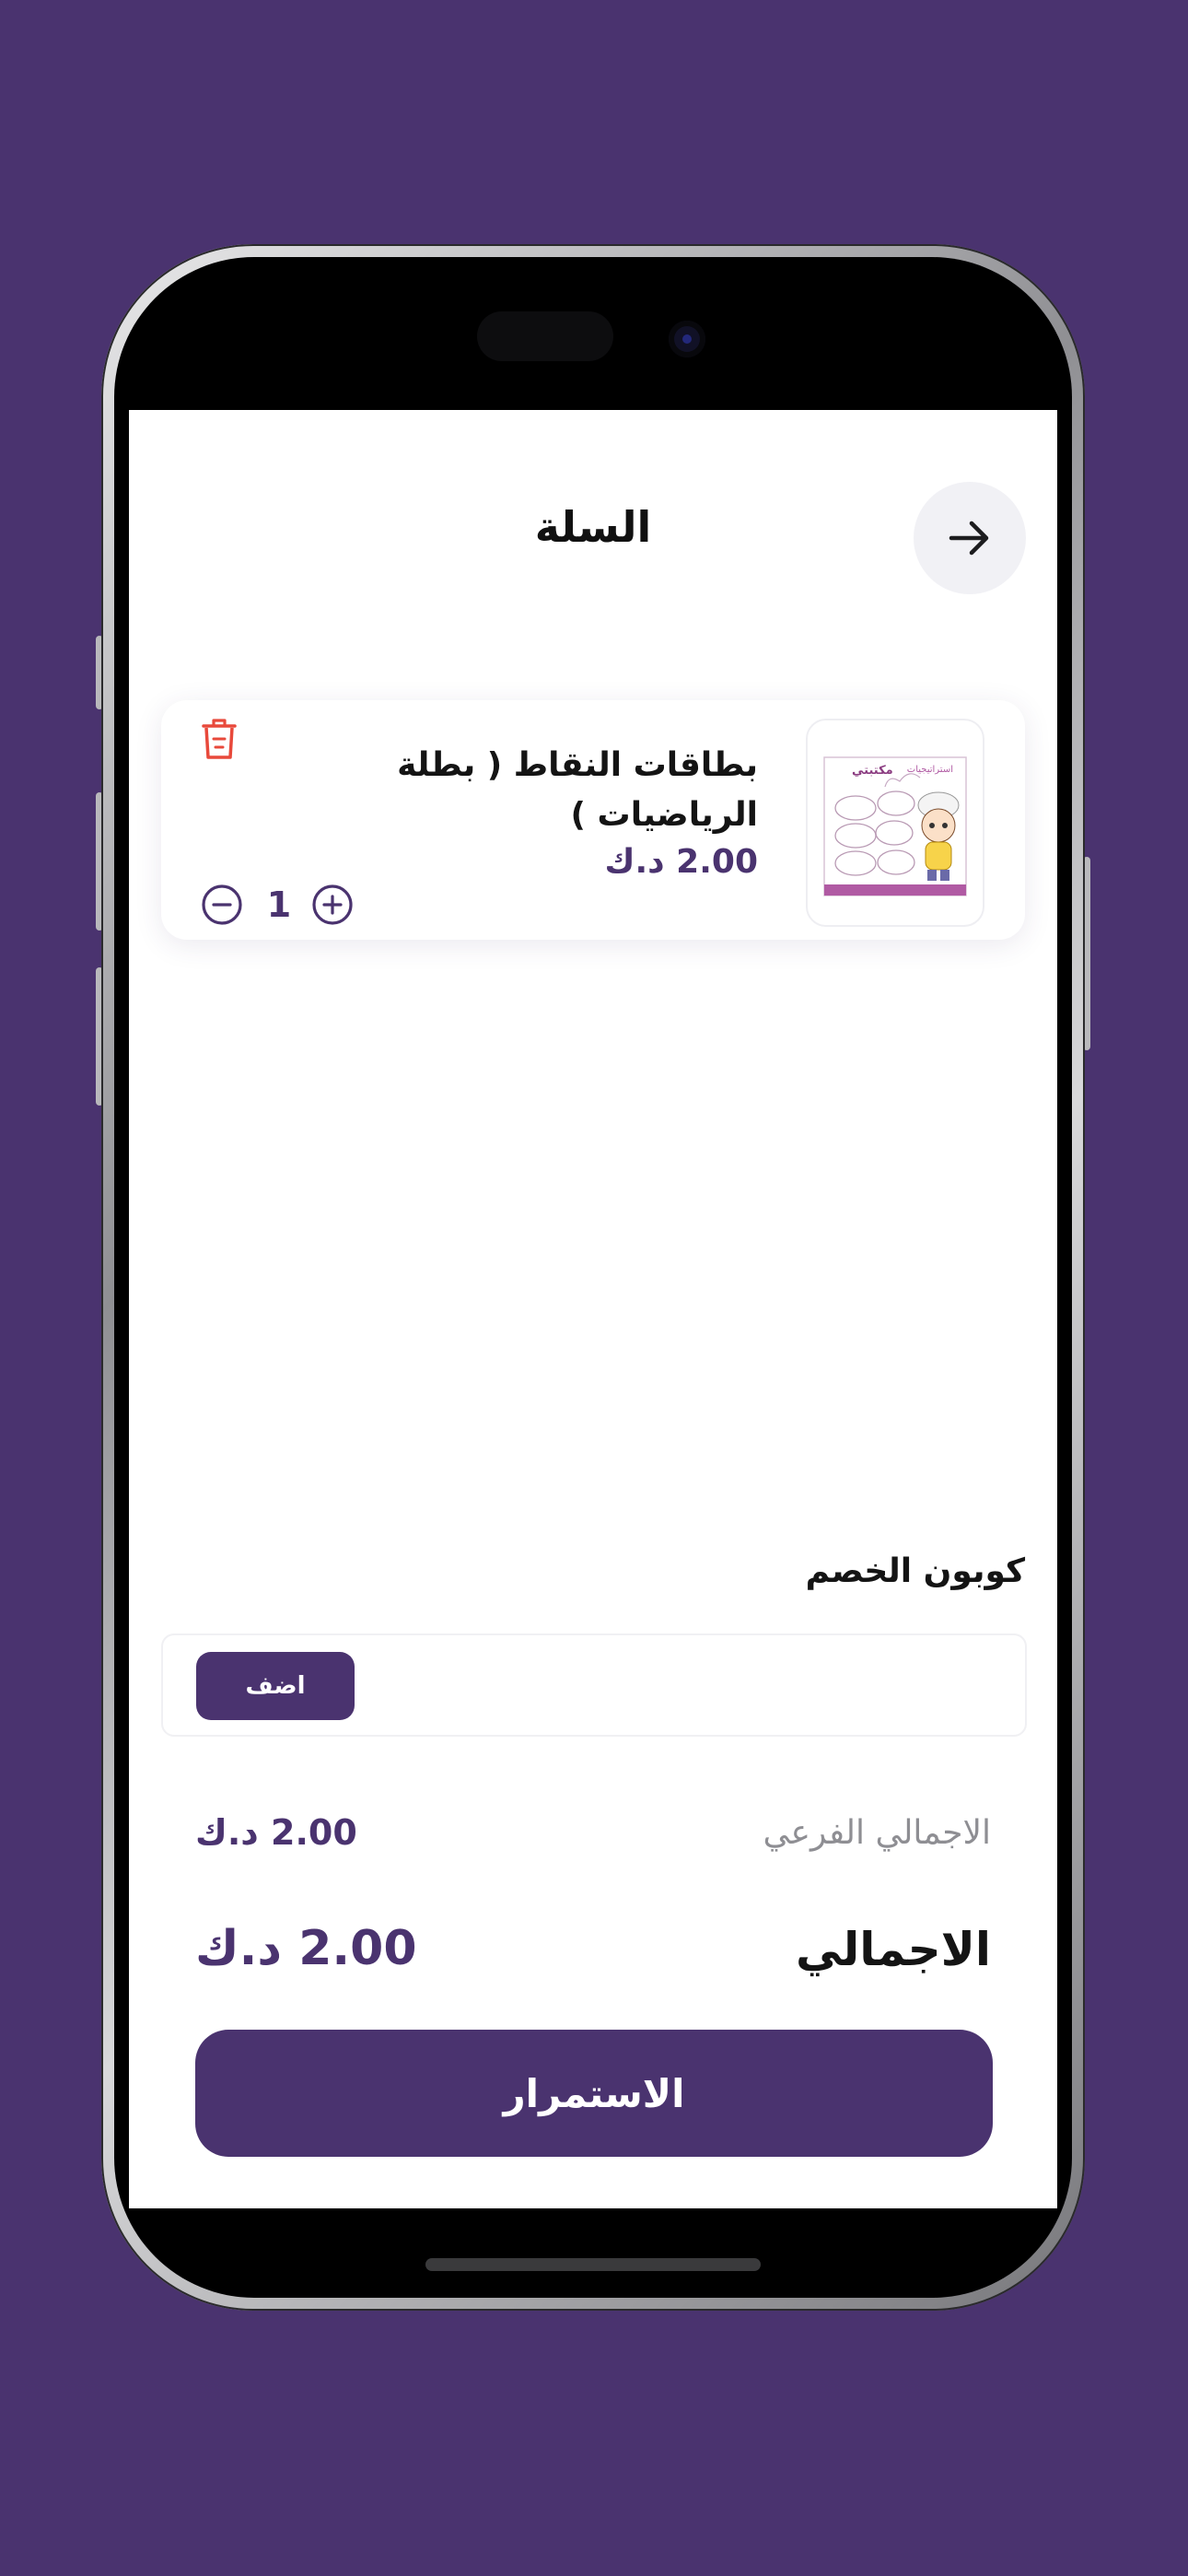 The width and height of the screenshot is (1188, 2576). I want to click on trash-icon, so click(219, 739).